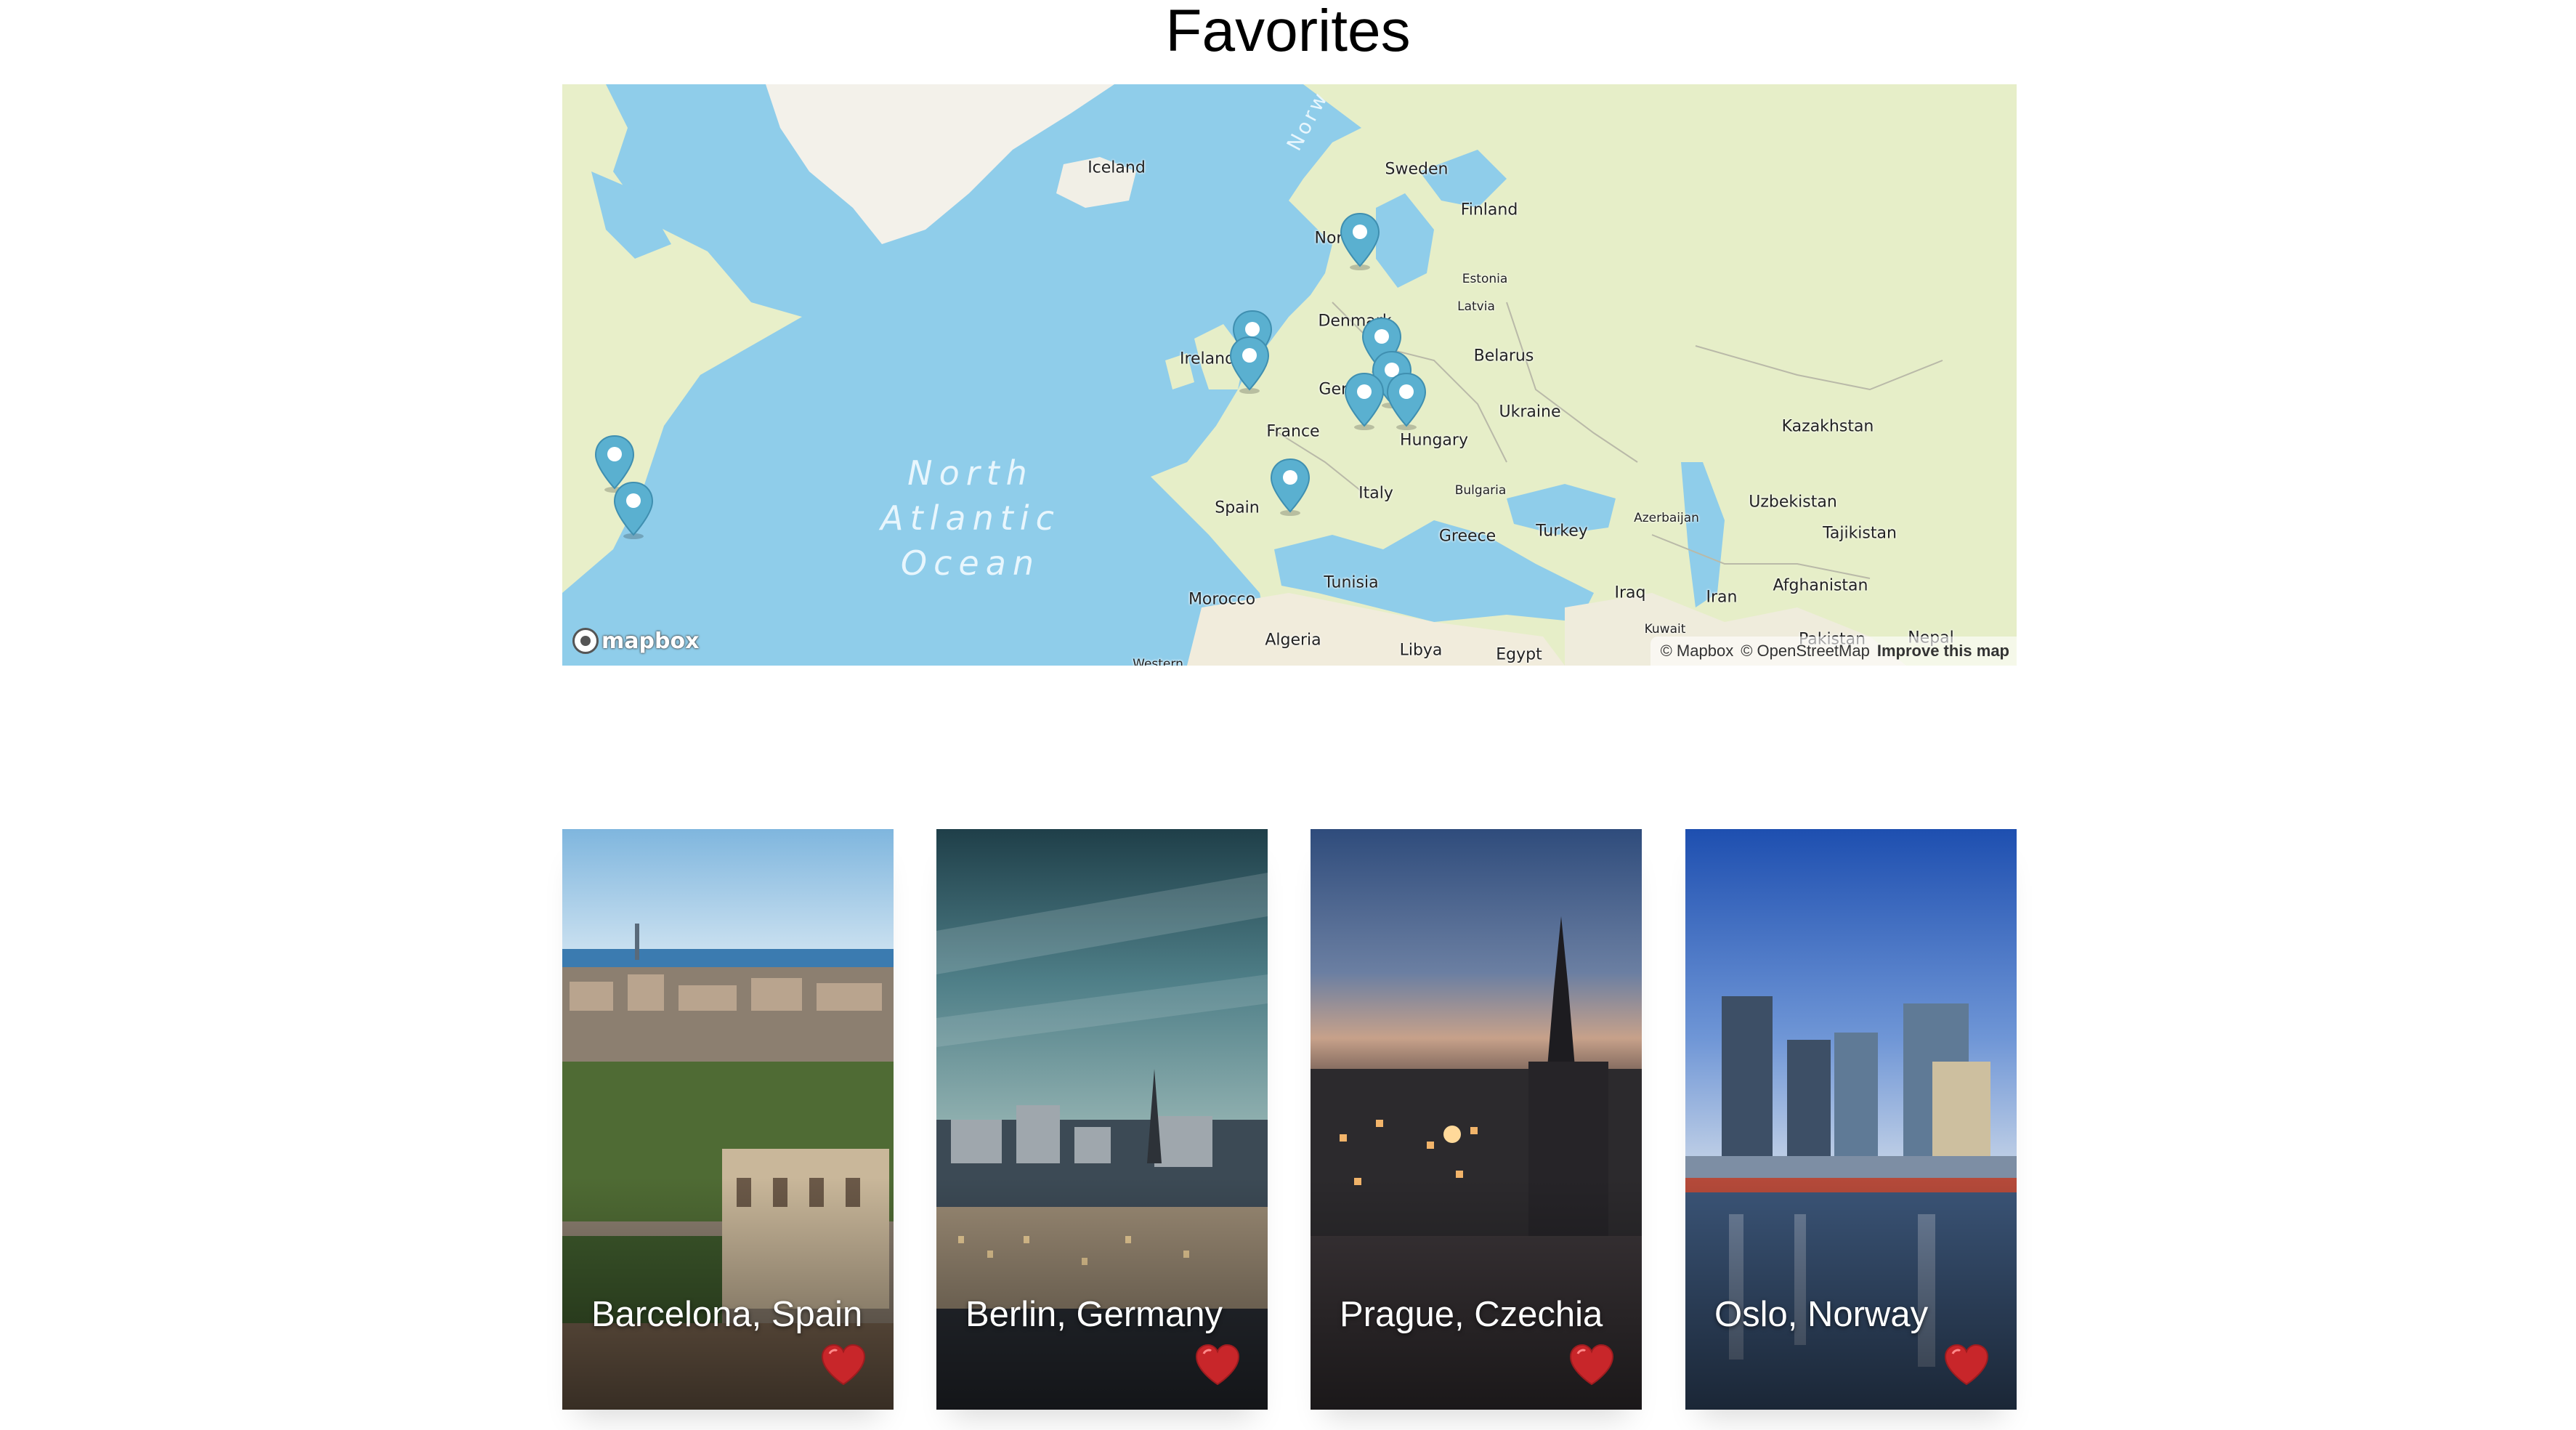 Image resolution: width=2576 pixels, height=1430 pixels. I want to click on map-label-ocean-line3: Ocean, so click(970, 563).